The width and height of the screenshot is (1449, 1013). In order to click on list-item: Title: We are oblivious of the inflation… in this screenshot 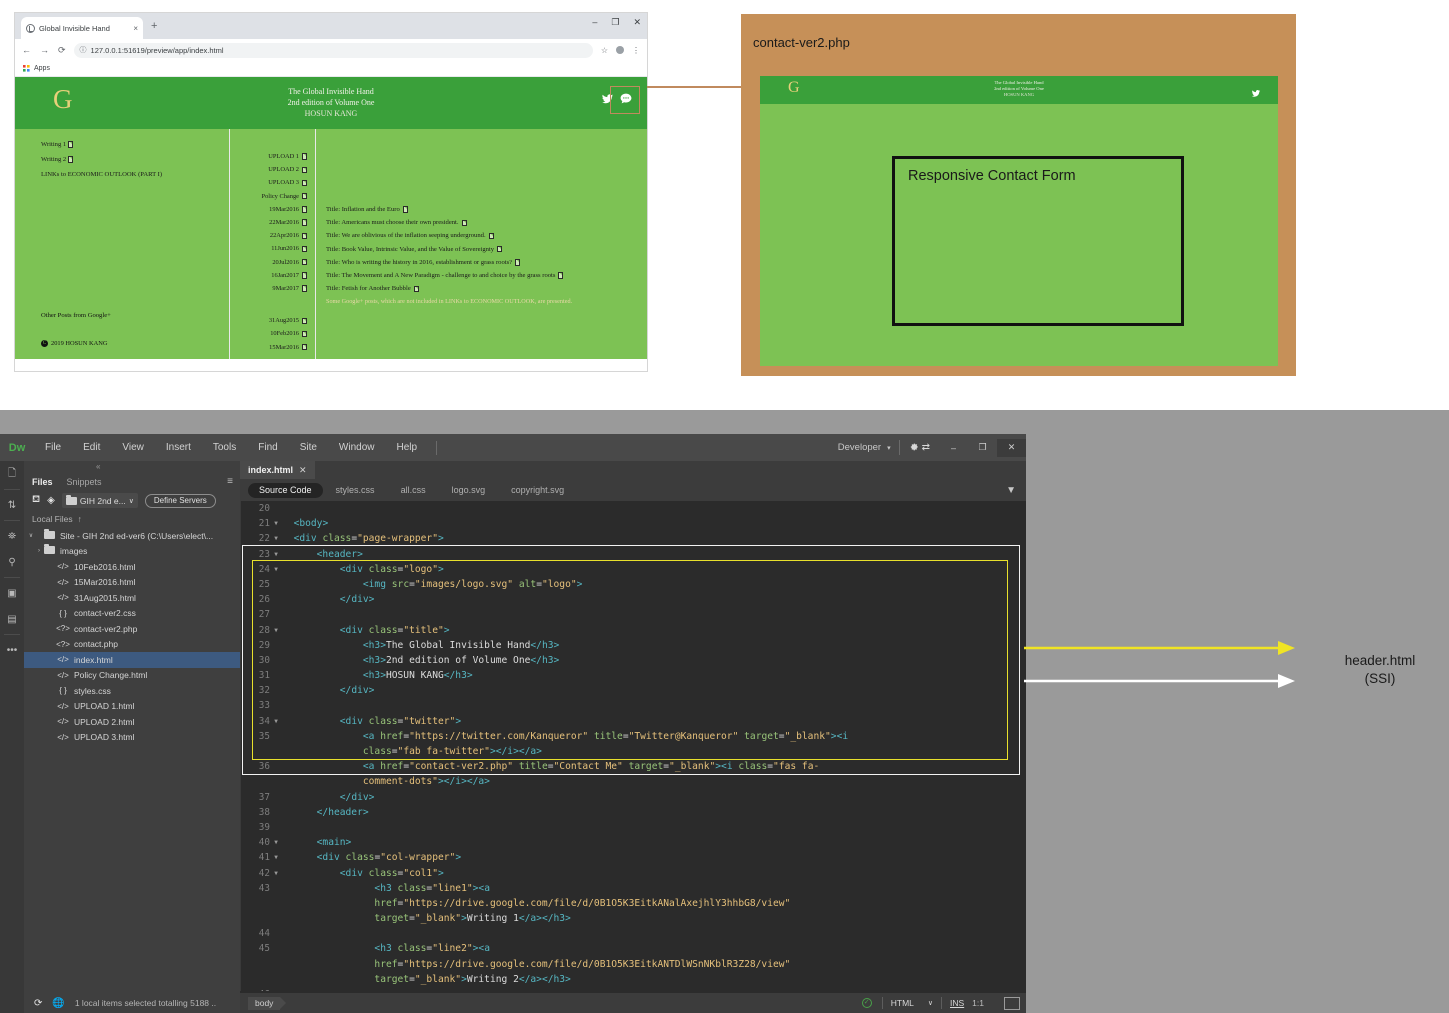, I will do `click(481, 235)`.